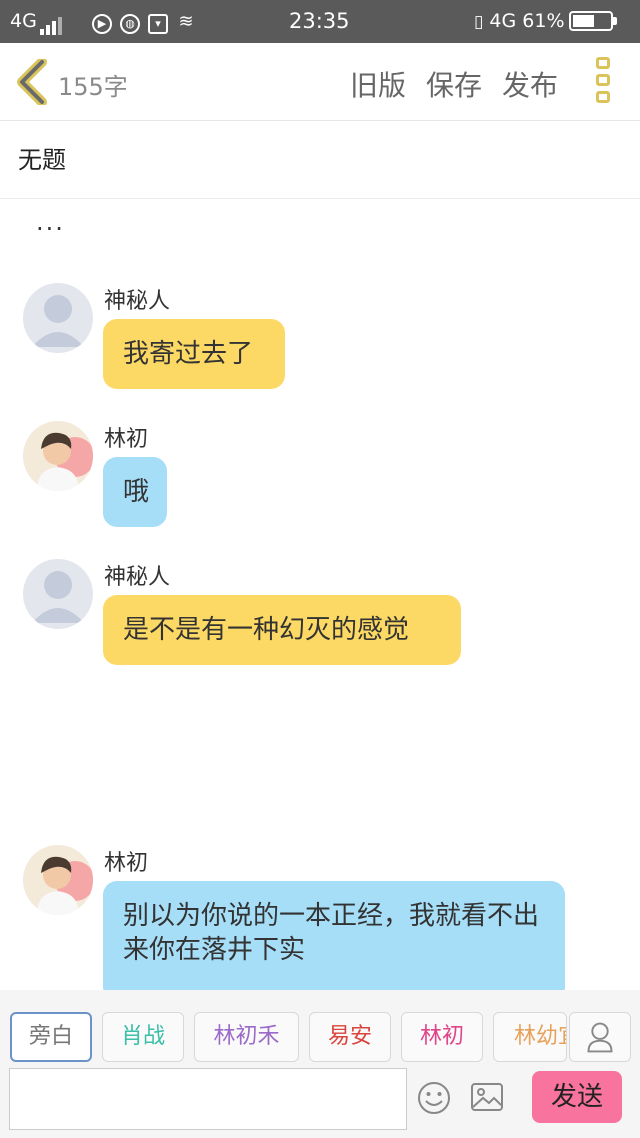 This screenshot has width=640, height=1138. I want to click on add-role-button, so click(600, 1037).